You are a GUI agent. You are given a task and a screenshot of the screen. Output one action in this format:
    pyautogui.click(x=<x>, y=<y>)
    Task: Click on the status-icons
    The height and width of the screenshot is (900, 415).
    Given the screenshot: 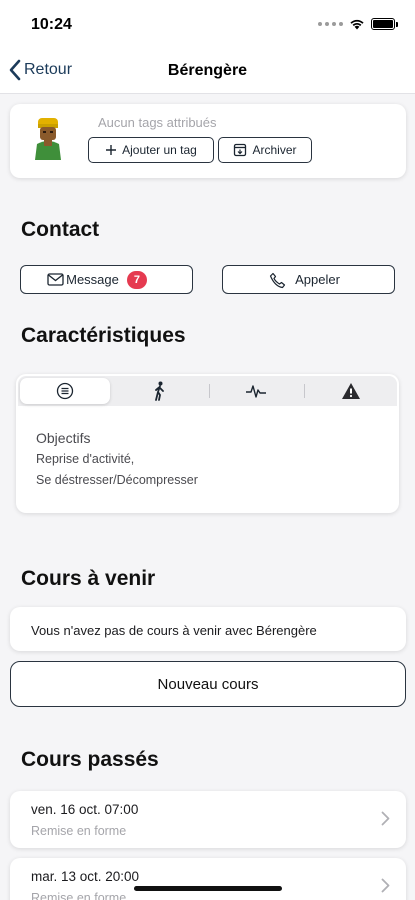 What is the action you would take?
    pyautogui.click(x=358, y=24)
    